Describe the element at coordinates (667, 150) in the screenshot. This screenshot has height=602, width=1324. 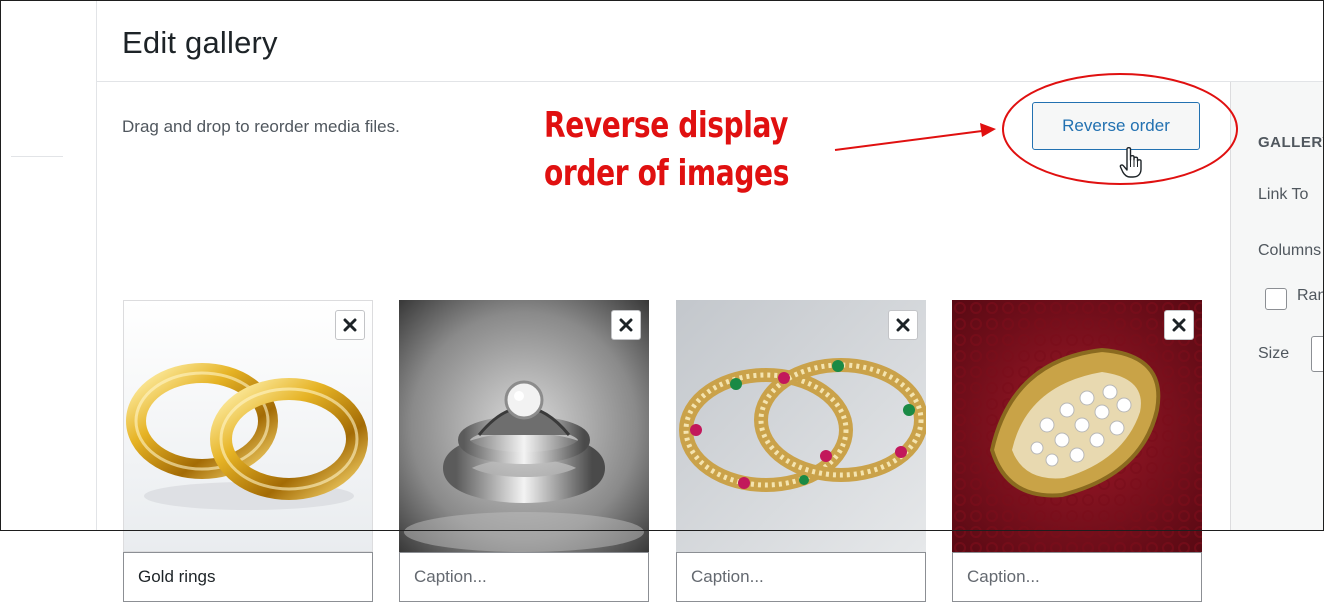
I see `annotation-callout: Reverse display order of images` at that location.